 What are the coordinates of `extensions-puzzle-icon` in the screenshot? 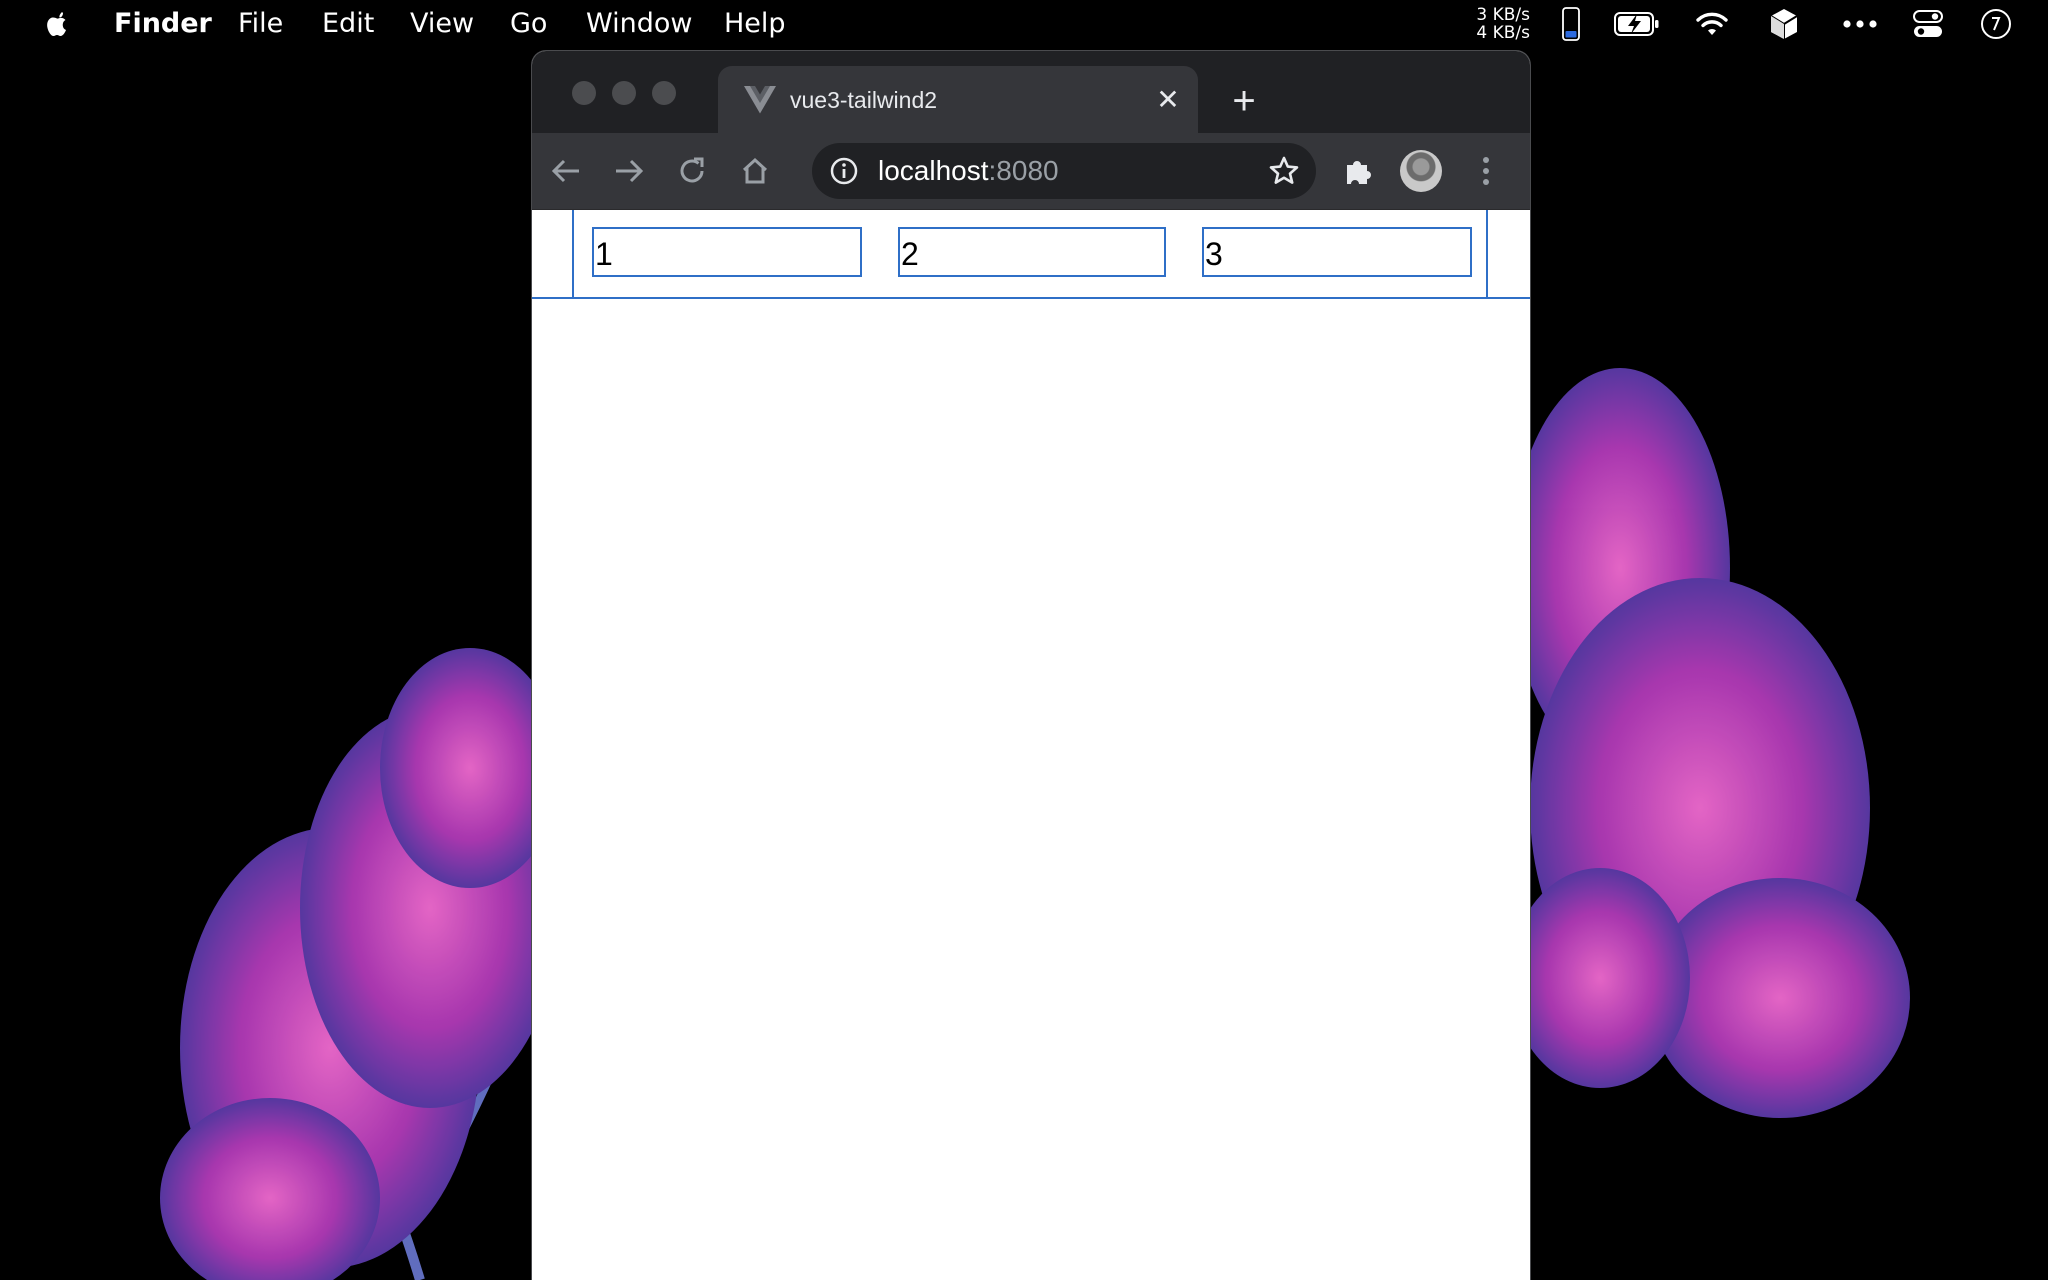 It's located at (1358, 171).